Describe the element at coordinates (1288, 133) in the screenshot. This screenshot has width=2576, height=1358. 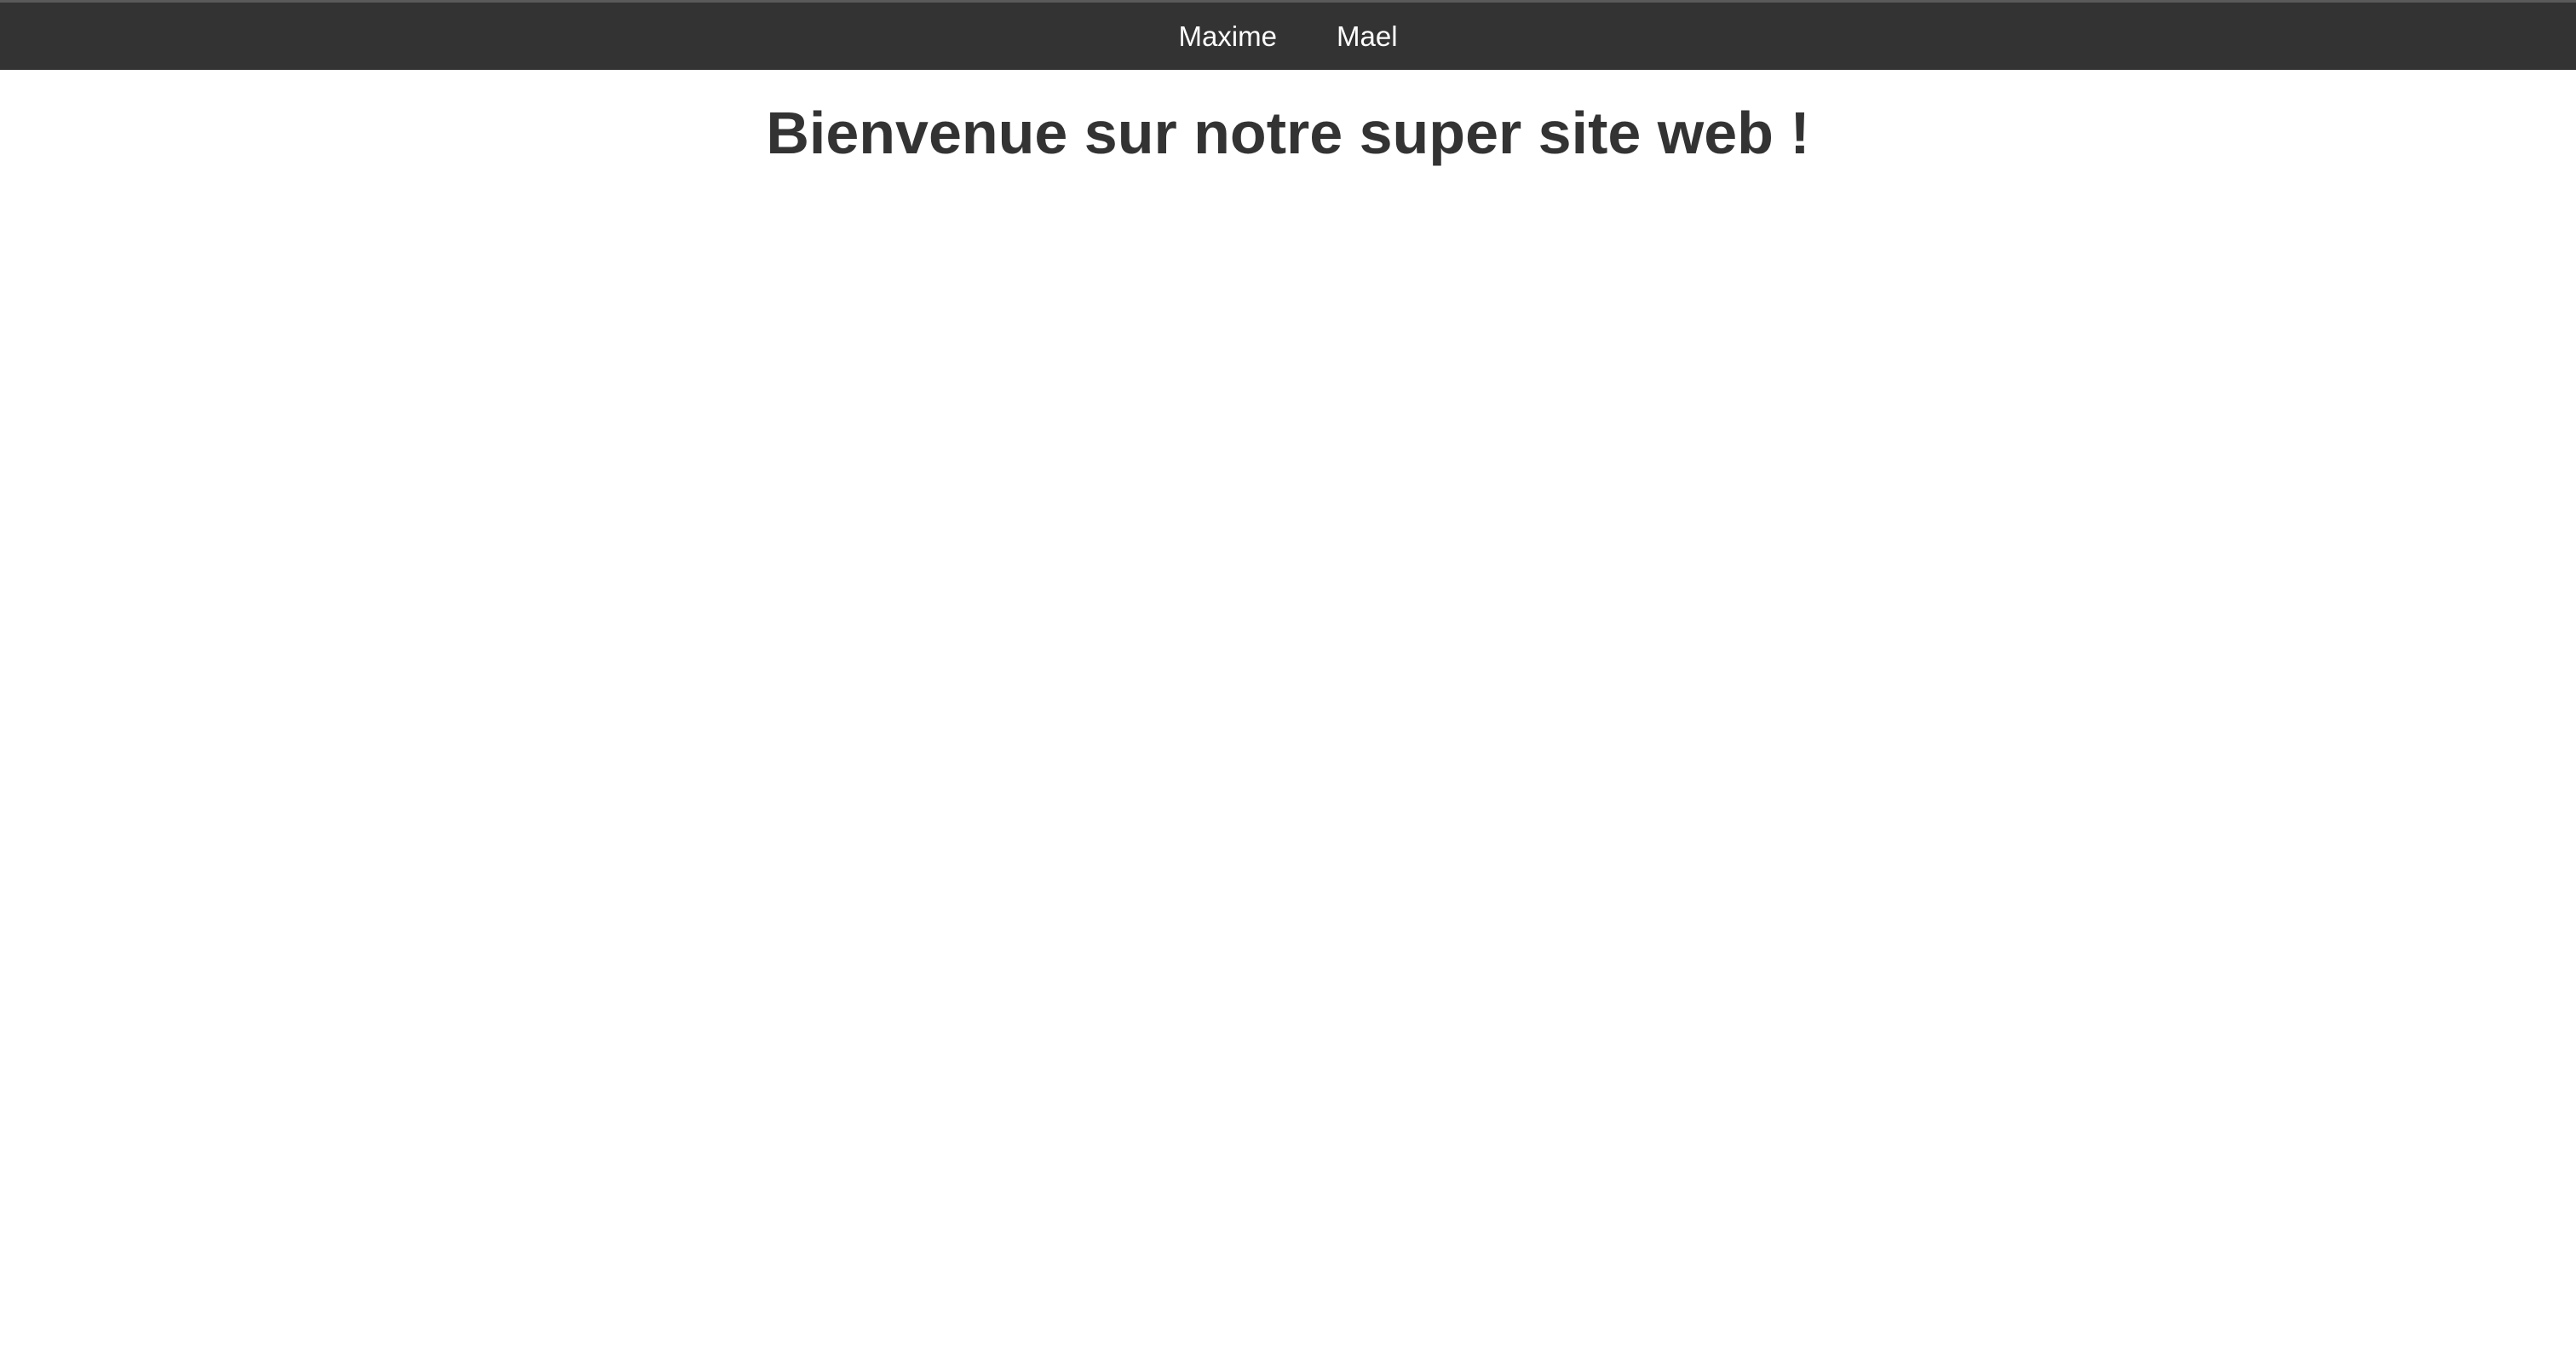
I see `page-title: Bienvenue sur notre super site web !` at that location.